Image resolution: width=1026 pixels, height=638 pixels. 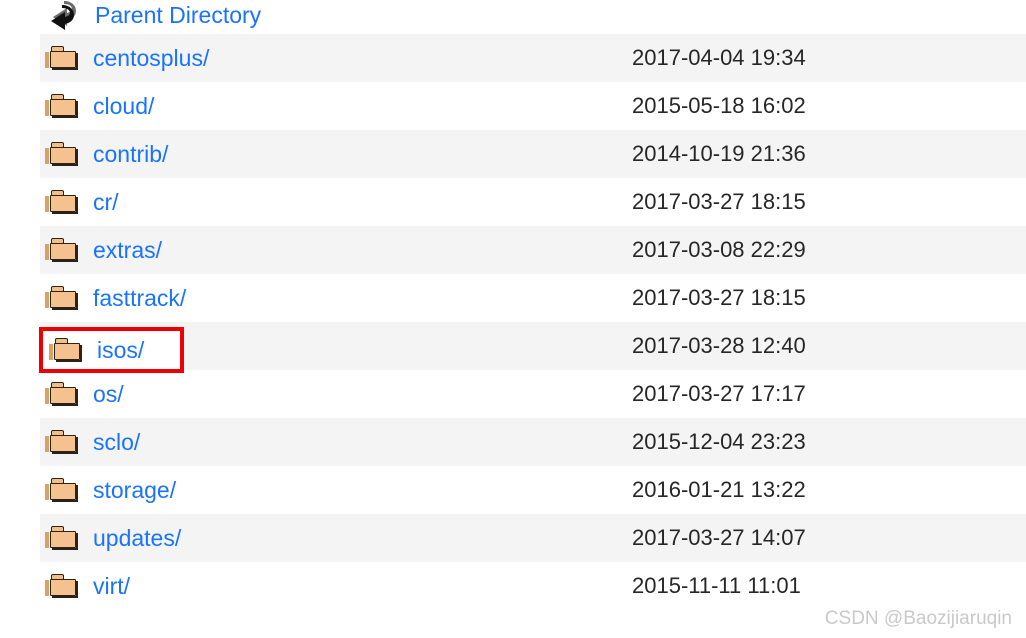 What do you see at coordinates (134, 490) in the screenshot?
I see `directory-link: storage/` at bounding box center [134, 490].